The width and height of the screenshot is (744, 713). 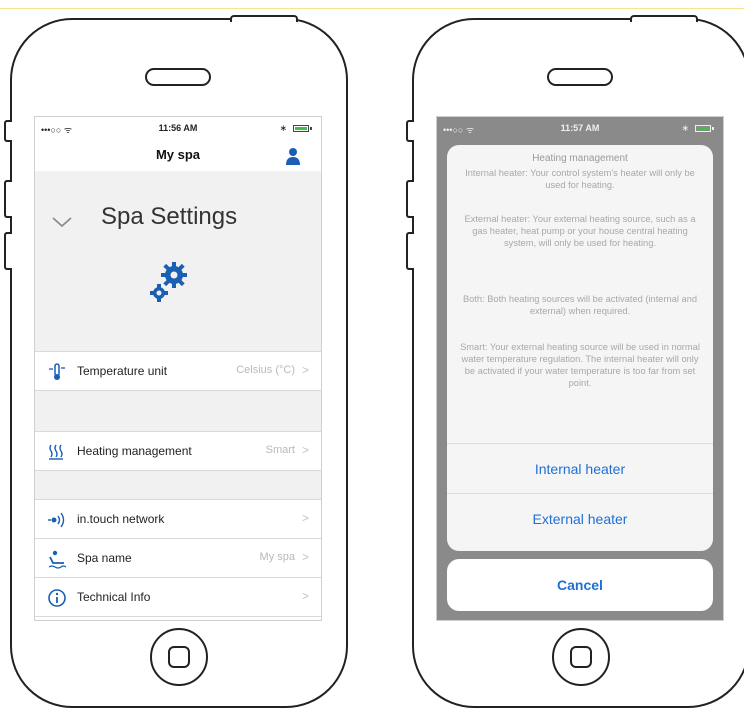 What do you see at coordinates (178, 597) in the screenshot?
I see `row-technical-info: Technical Info >` at bounding box center [178, 597].